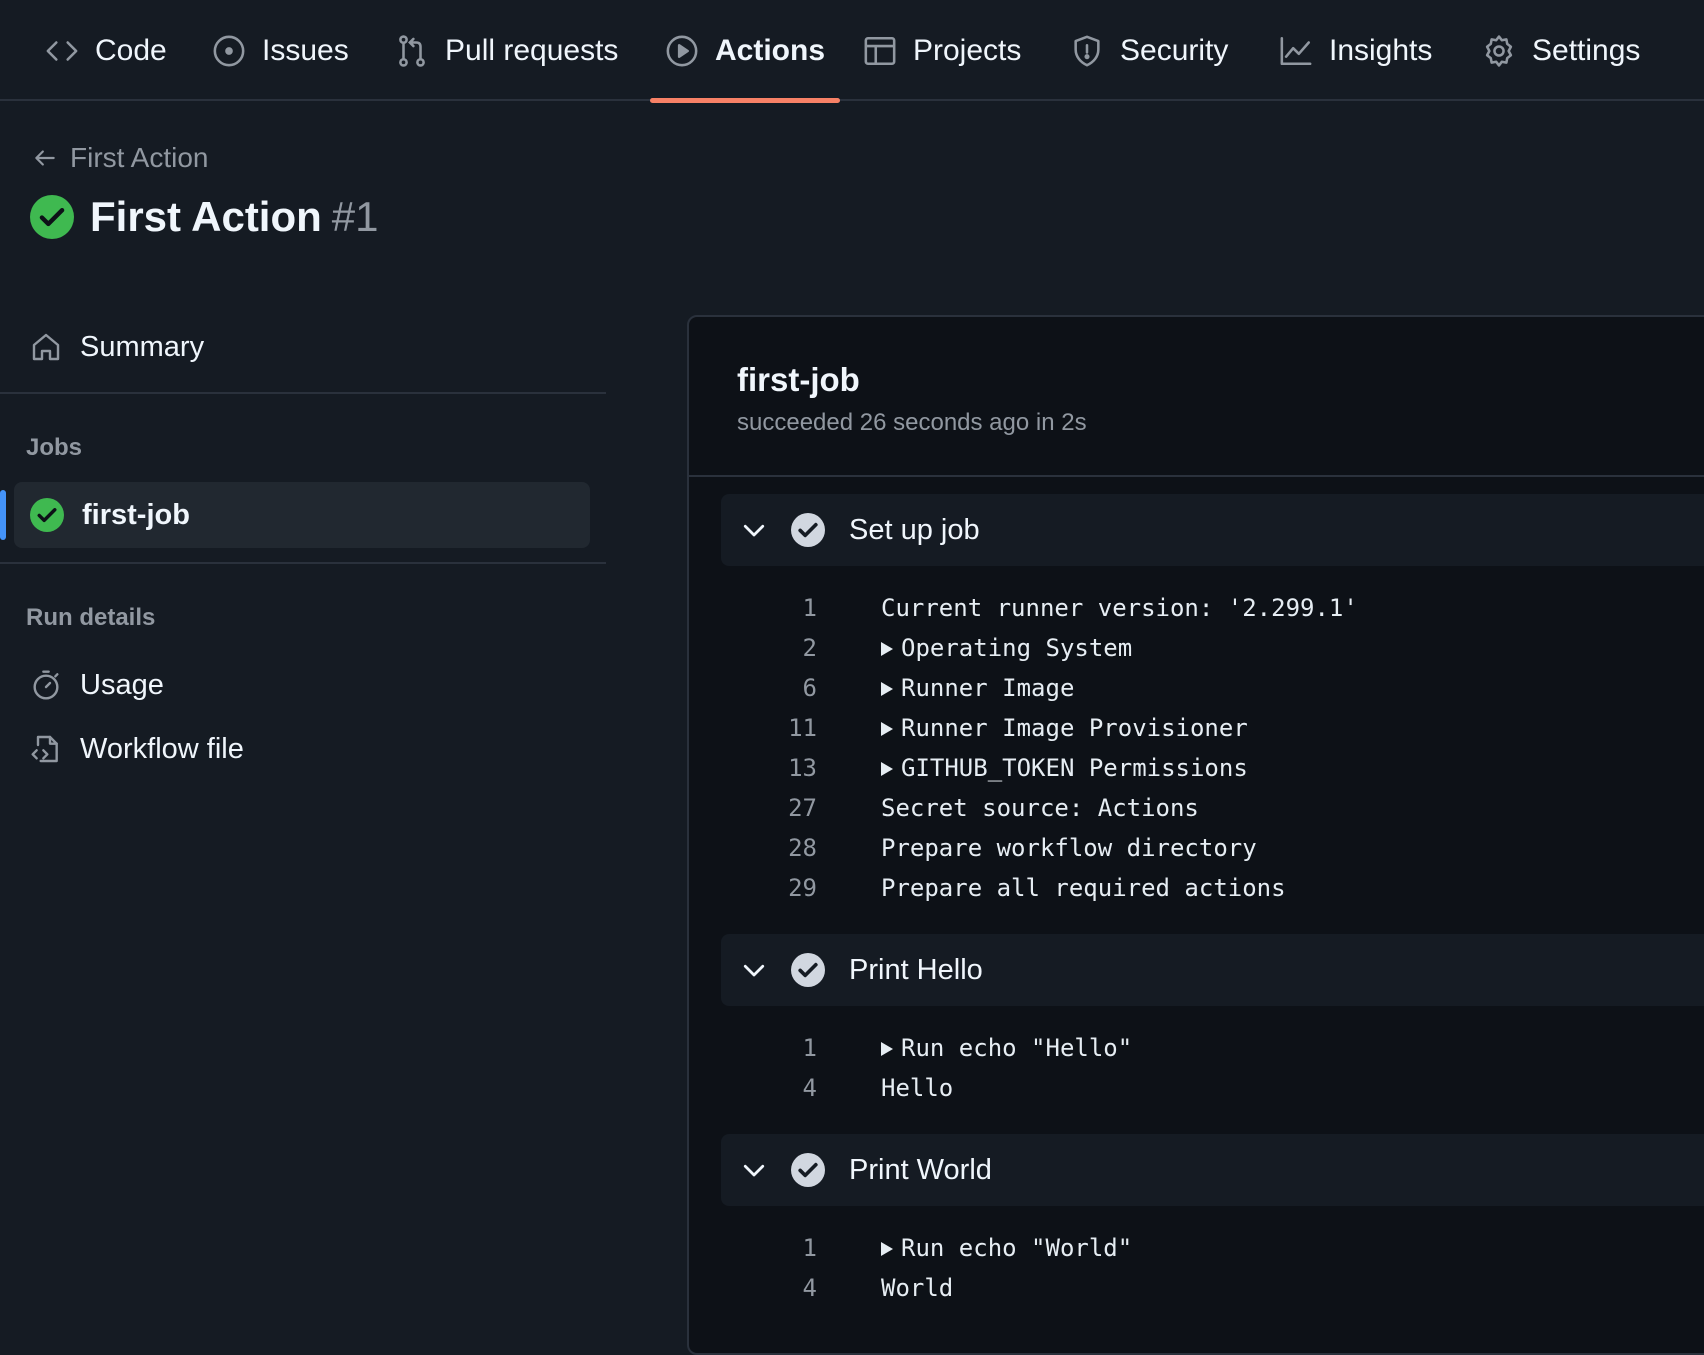 The image size is (1704, 1355). I want to click on shield-icon, so click(1087, 50).